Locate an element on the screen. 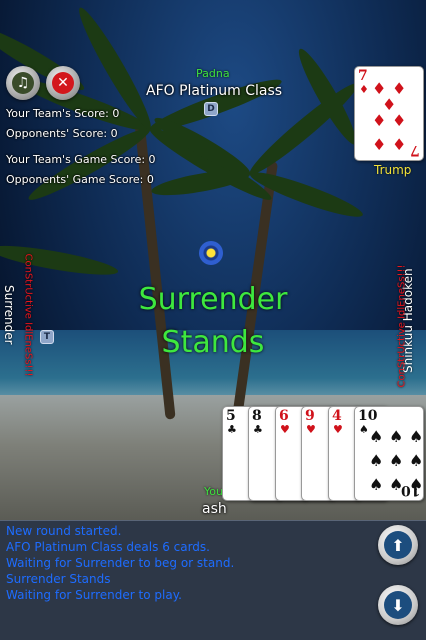 This screenshot has width=426, height=640. hand-card: 10 ♠ ♠ ♠ ♠ ♠ ♠ ♠ ♠ ♠ ♠ 10 is located at coordinates (389, 453).